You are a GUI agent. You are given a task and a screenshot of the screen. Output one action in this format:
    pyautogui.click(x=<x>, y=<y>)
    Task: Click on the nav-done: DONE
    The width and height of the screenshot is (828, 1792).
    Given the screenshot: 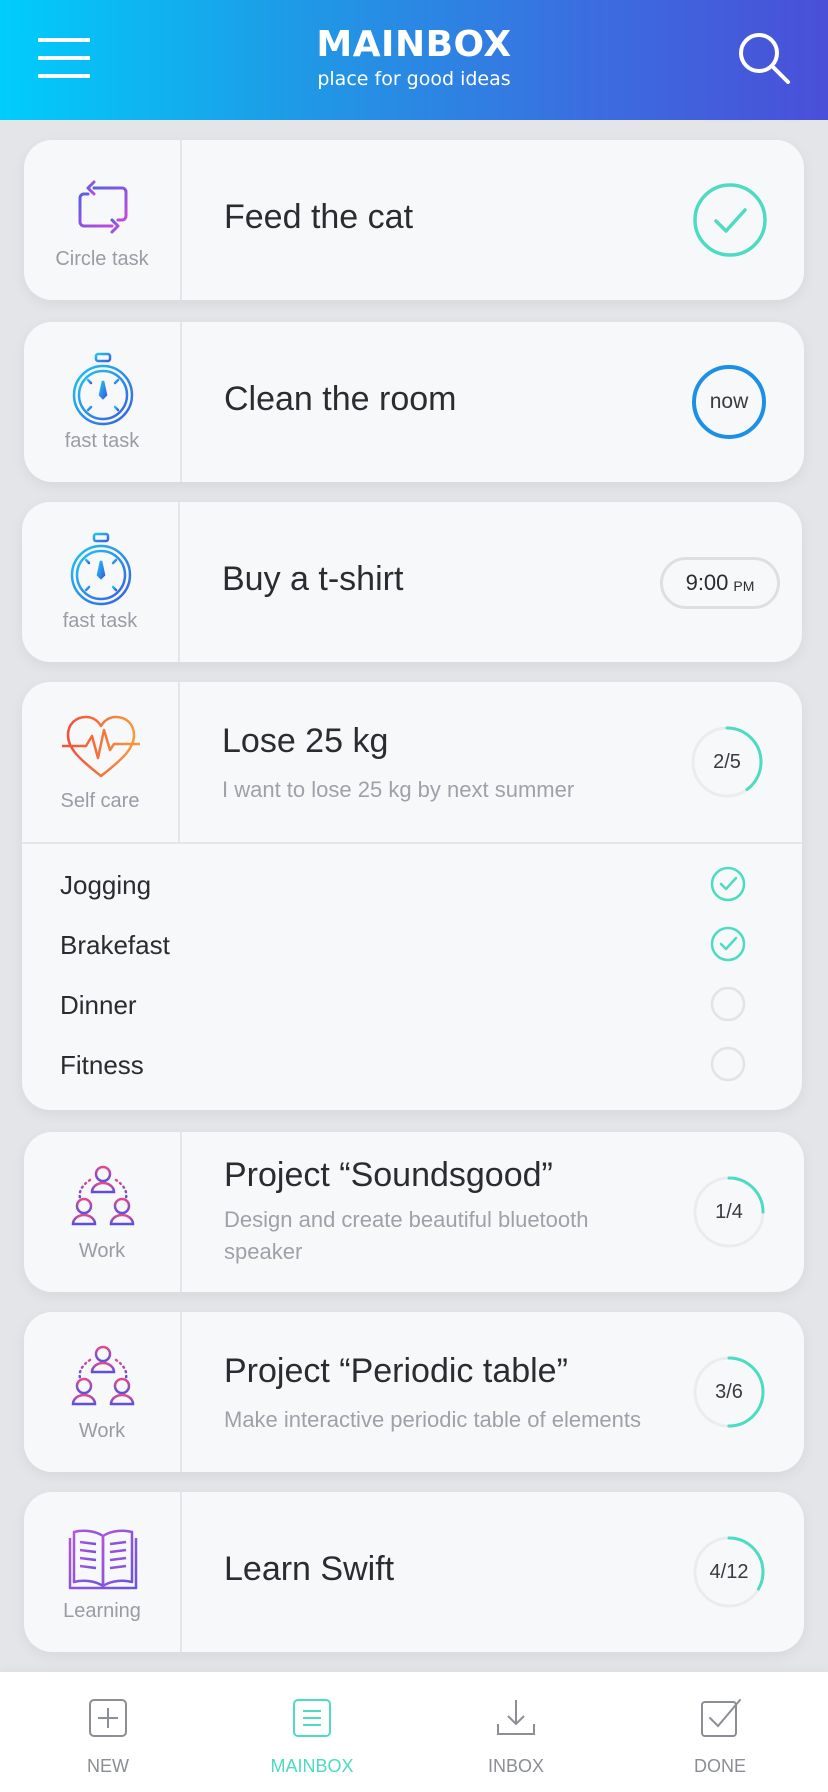 What is the action you would take?
    pyautogui.click(x=720, y=1732)
    